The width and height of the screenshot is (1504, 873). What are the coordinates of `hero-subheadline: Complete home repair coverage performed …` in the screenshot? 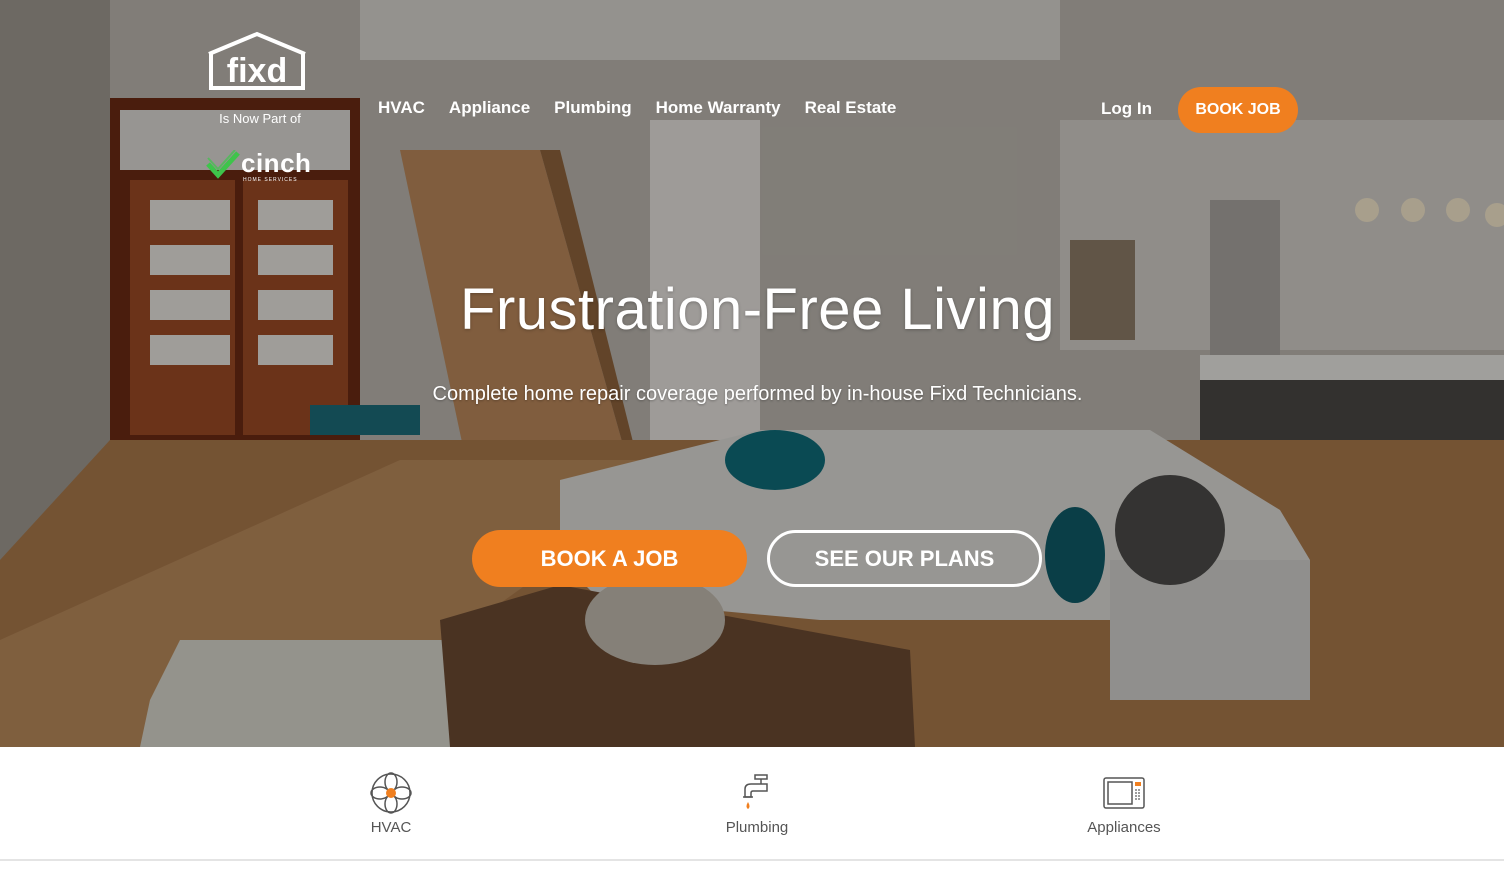 It's located at (757, 394).